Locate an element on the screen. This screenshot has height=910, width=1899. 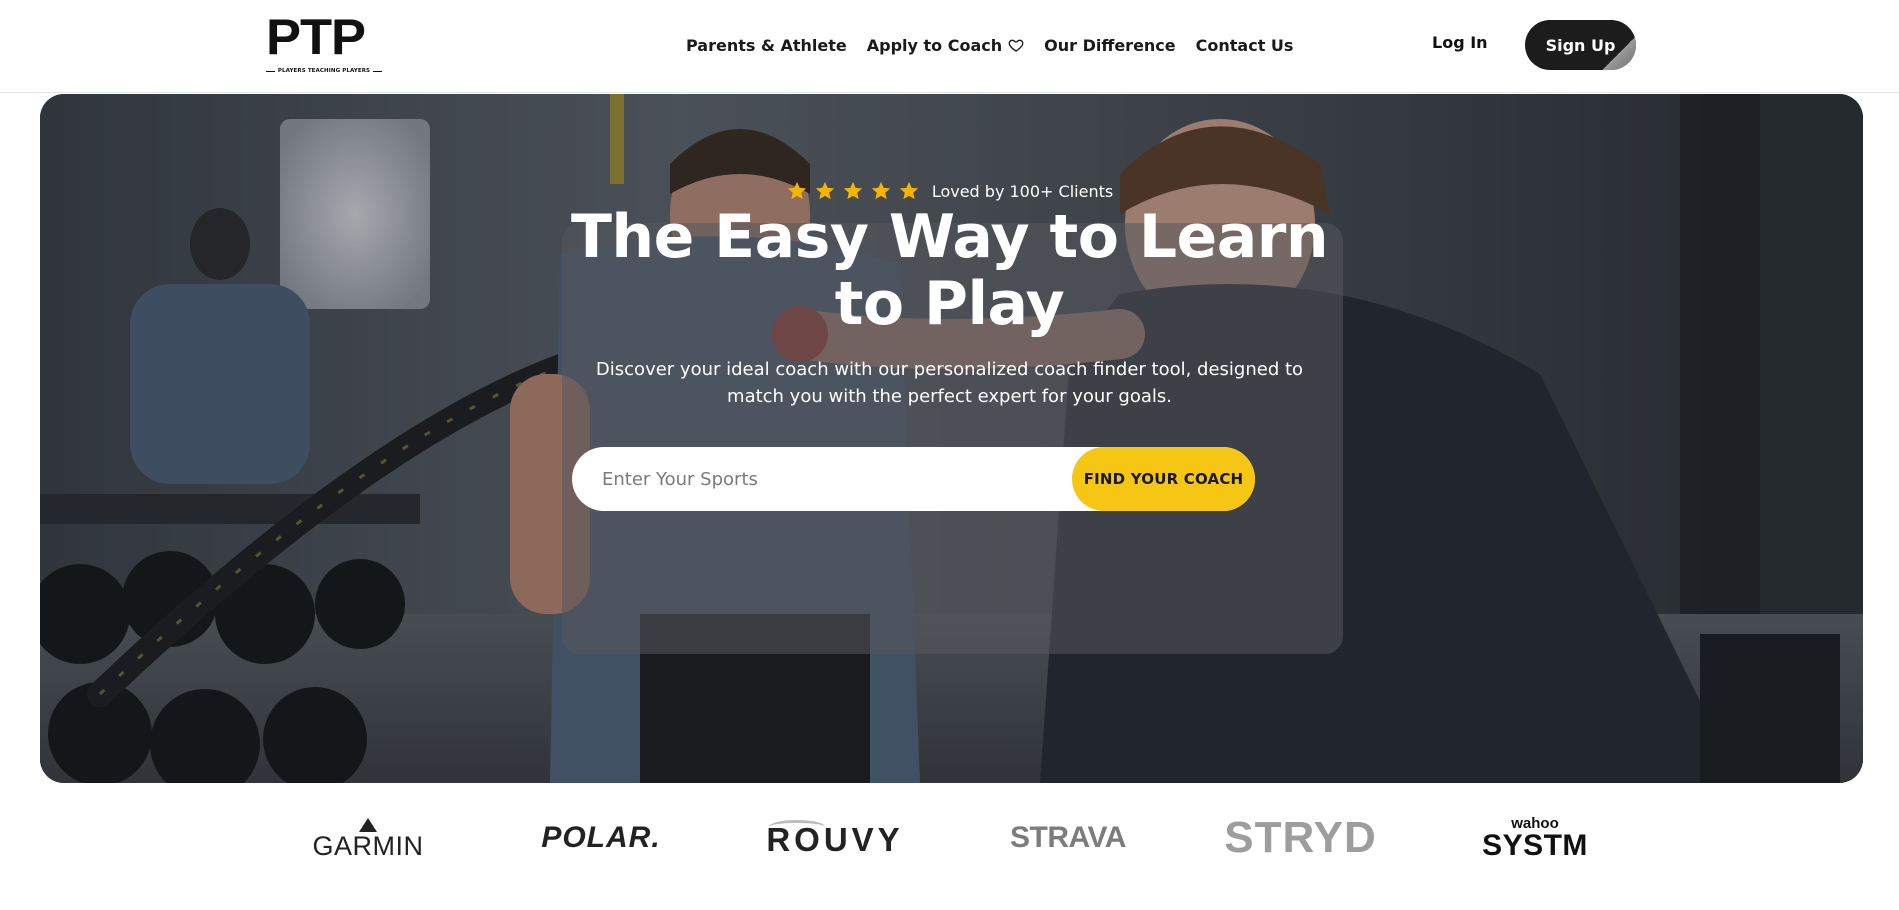
polar-logo-text: POLAR. is located at coordinates (601, 837).